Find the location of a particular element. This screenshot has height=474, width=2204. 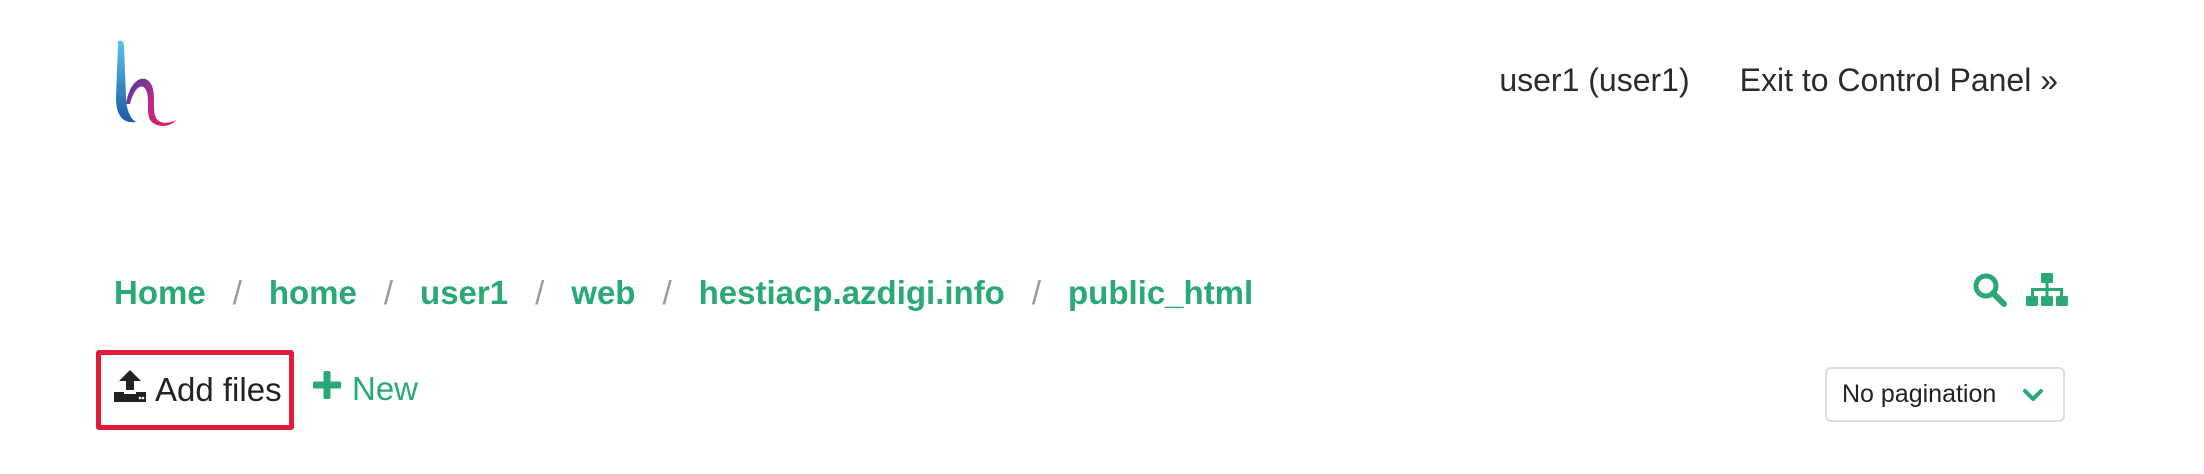

plus-icon is located at coordinates (327, 389).